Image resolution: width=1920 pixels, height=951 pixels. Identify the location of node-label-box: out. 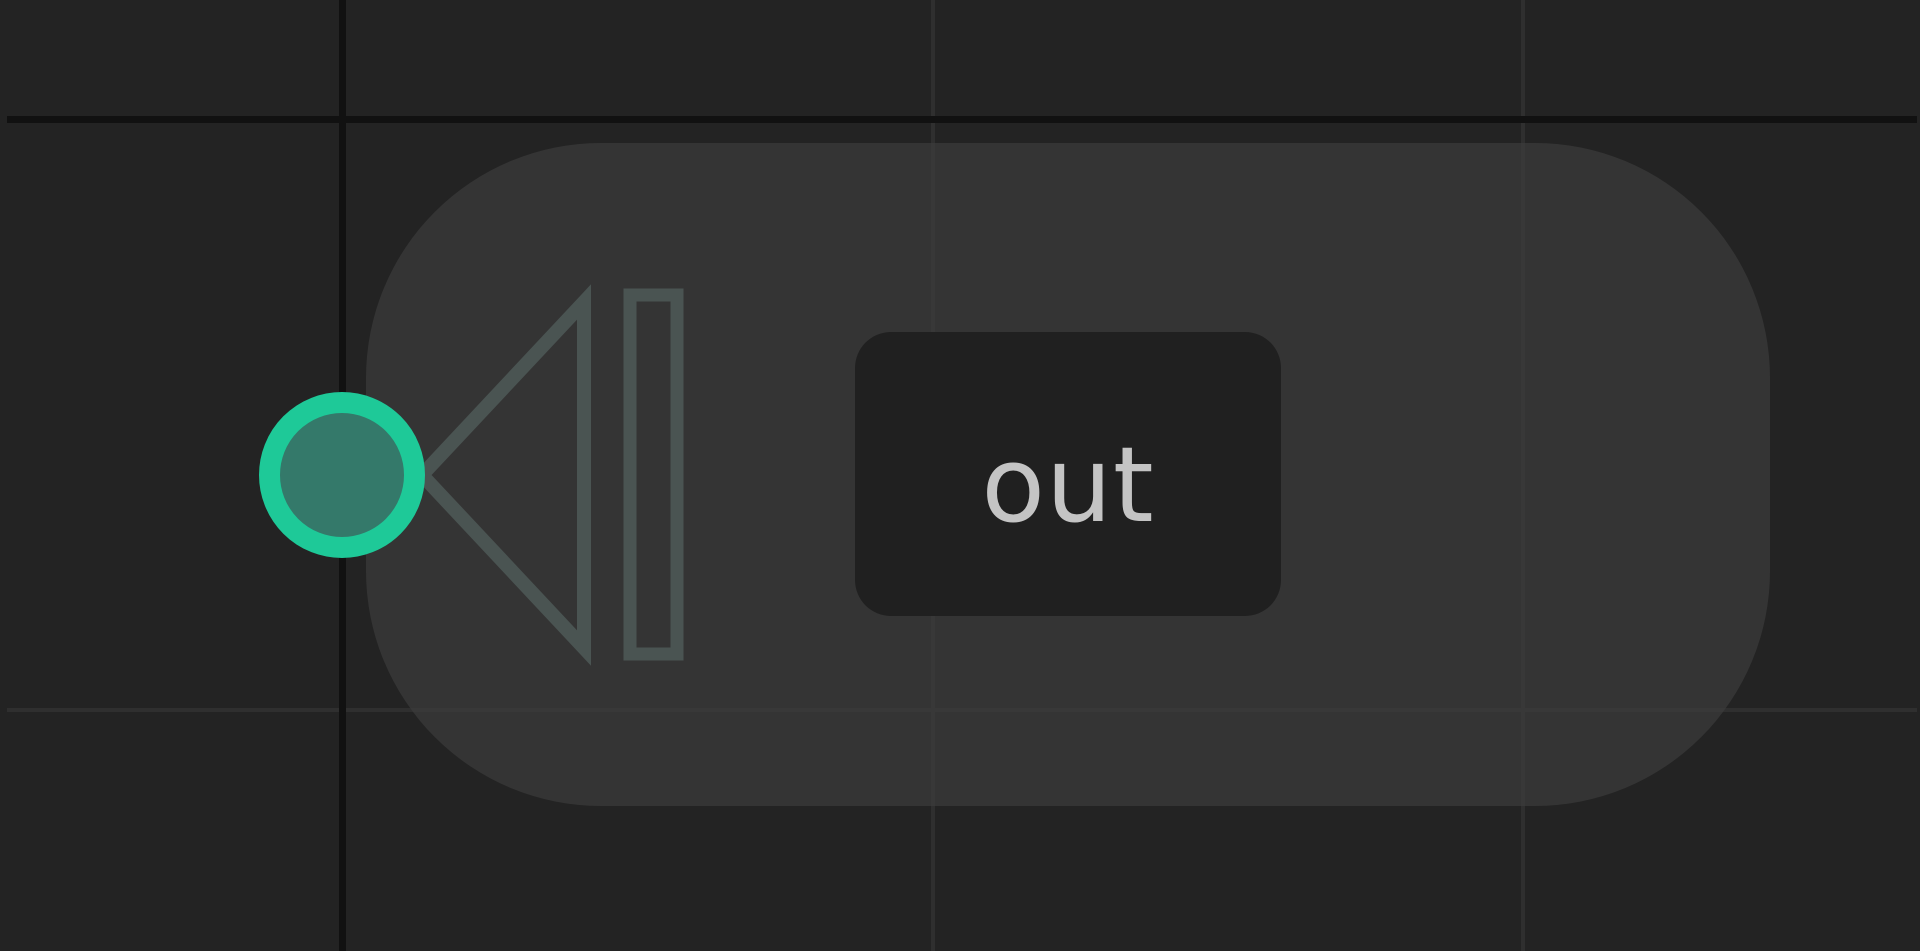
(1068, 474).